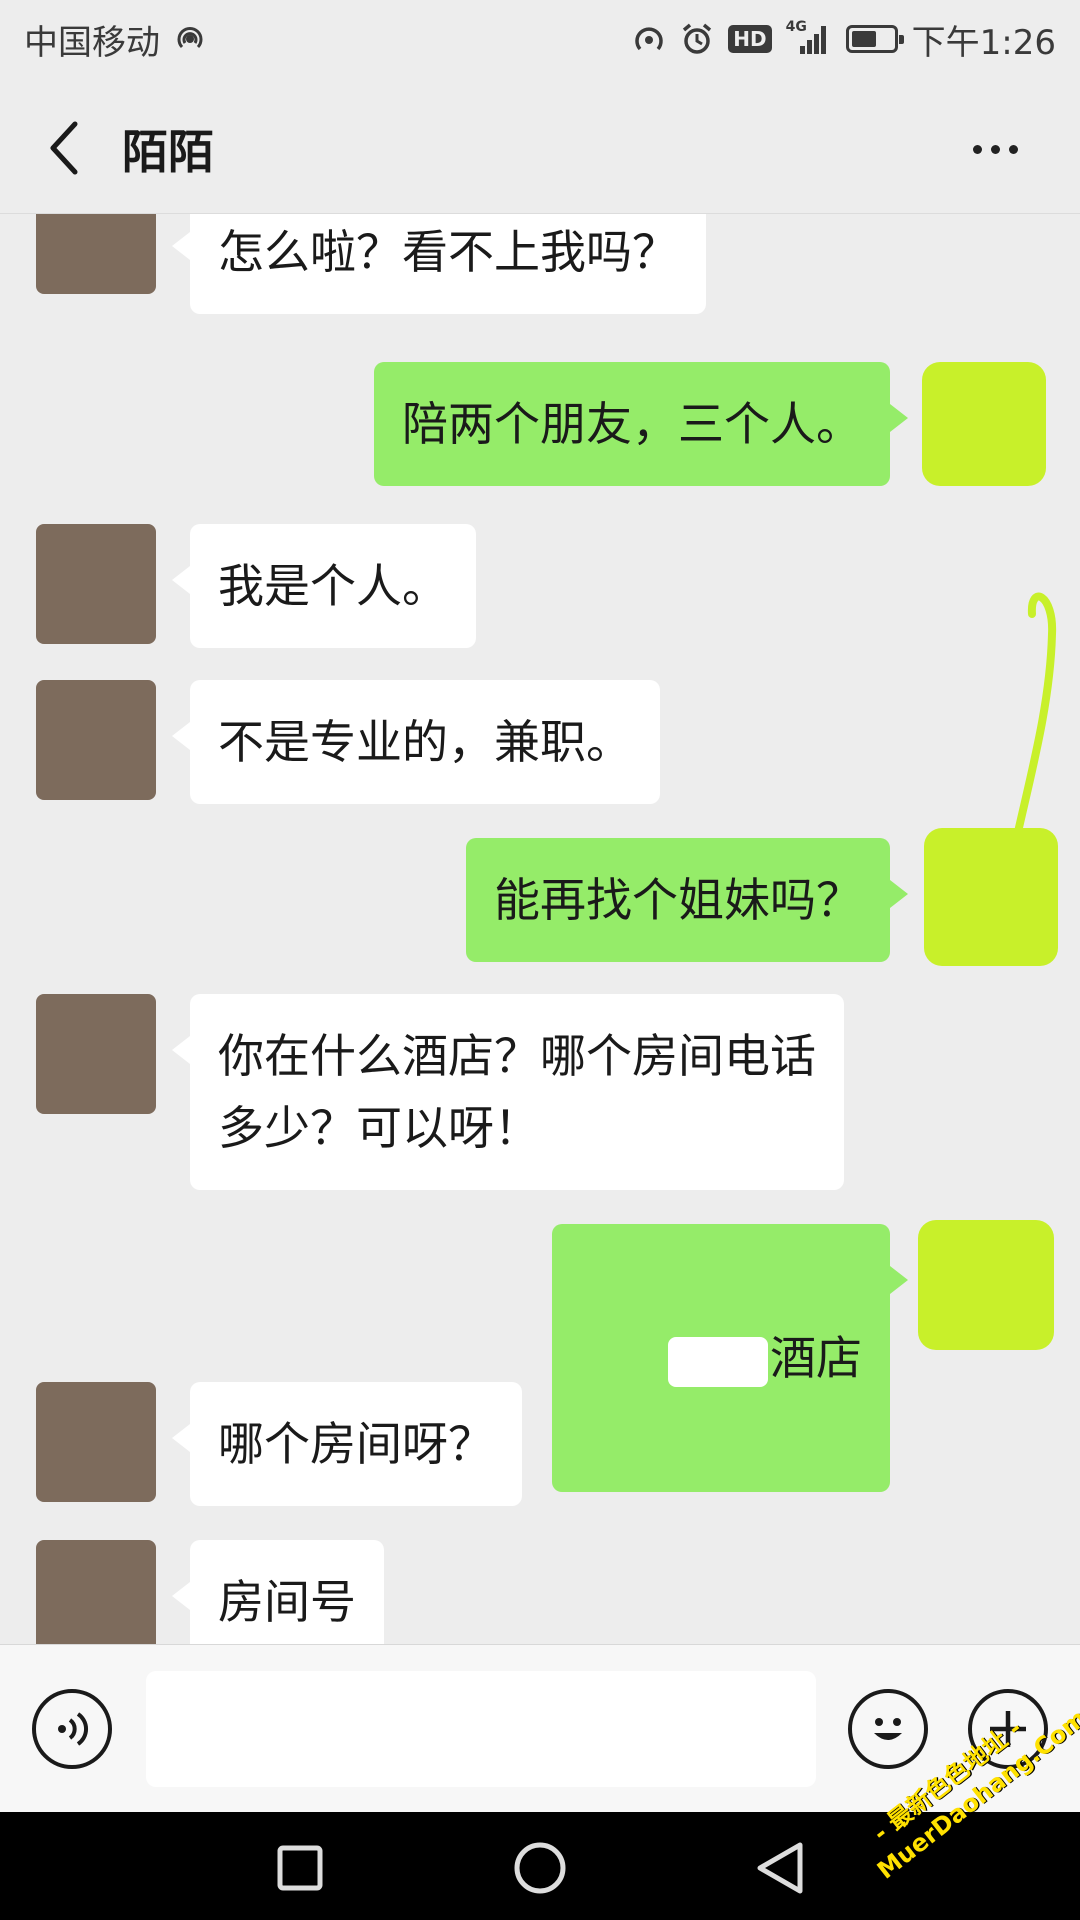  I want to click on message-row: 酒店, so click(540, 1356).